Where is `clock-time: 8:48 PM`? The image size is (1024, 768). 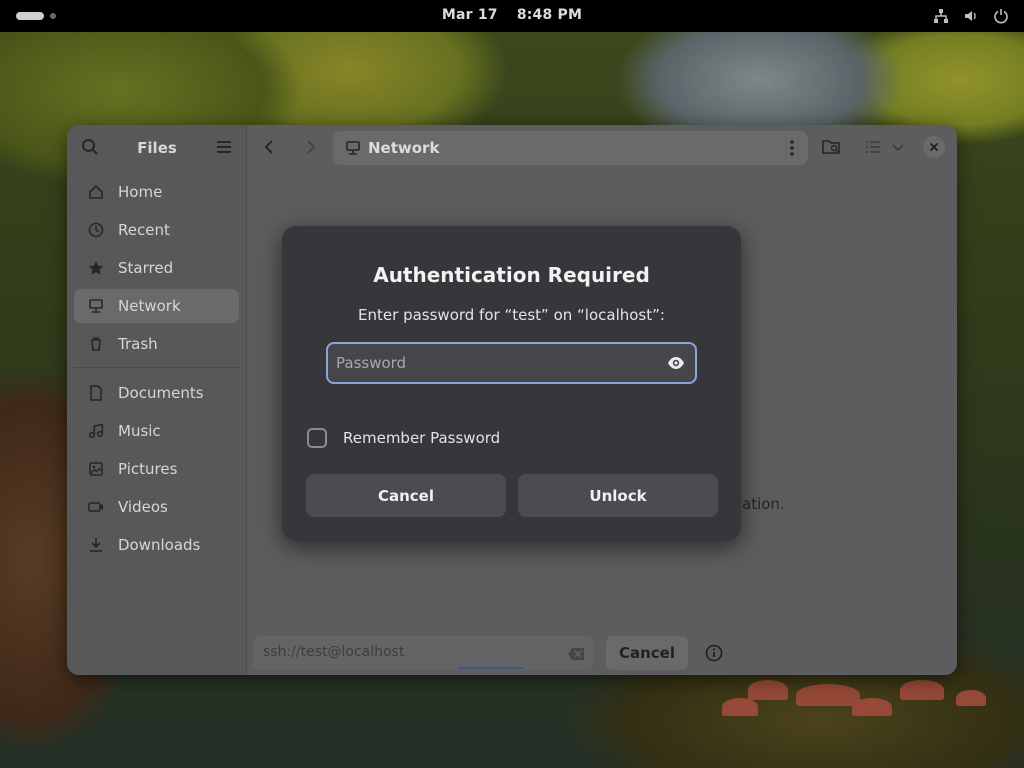 clock-time: 8:48 PM is located at coordinates (549, 15).